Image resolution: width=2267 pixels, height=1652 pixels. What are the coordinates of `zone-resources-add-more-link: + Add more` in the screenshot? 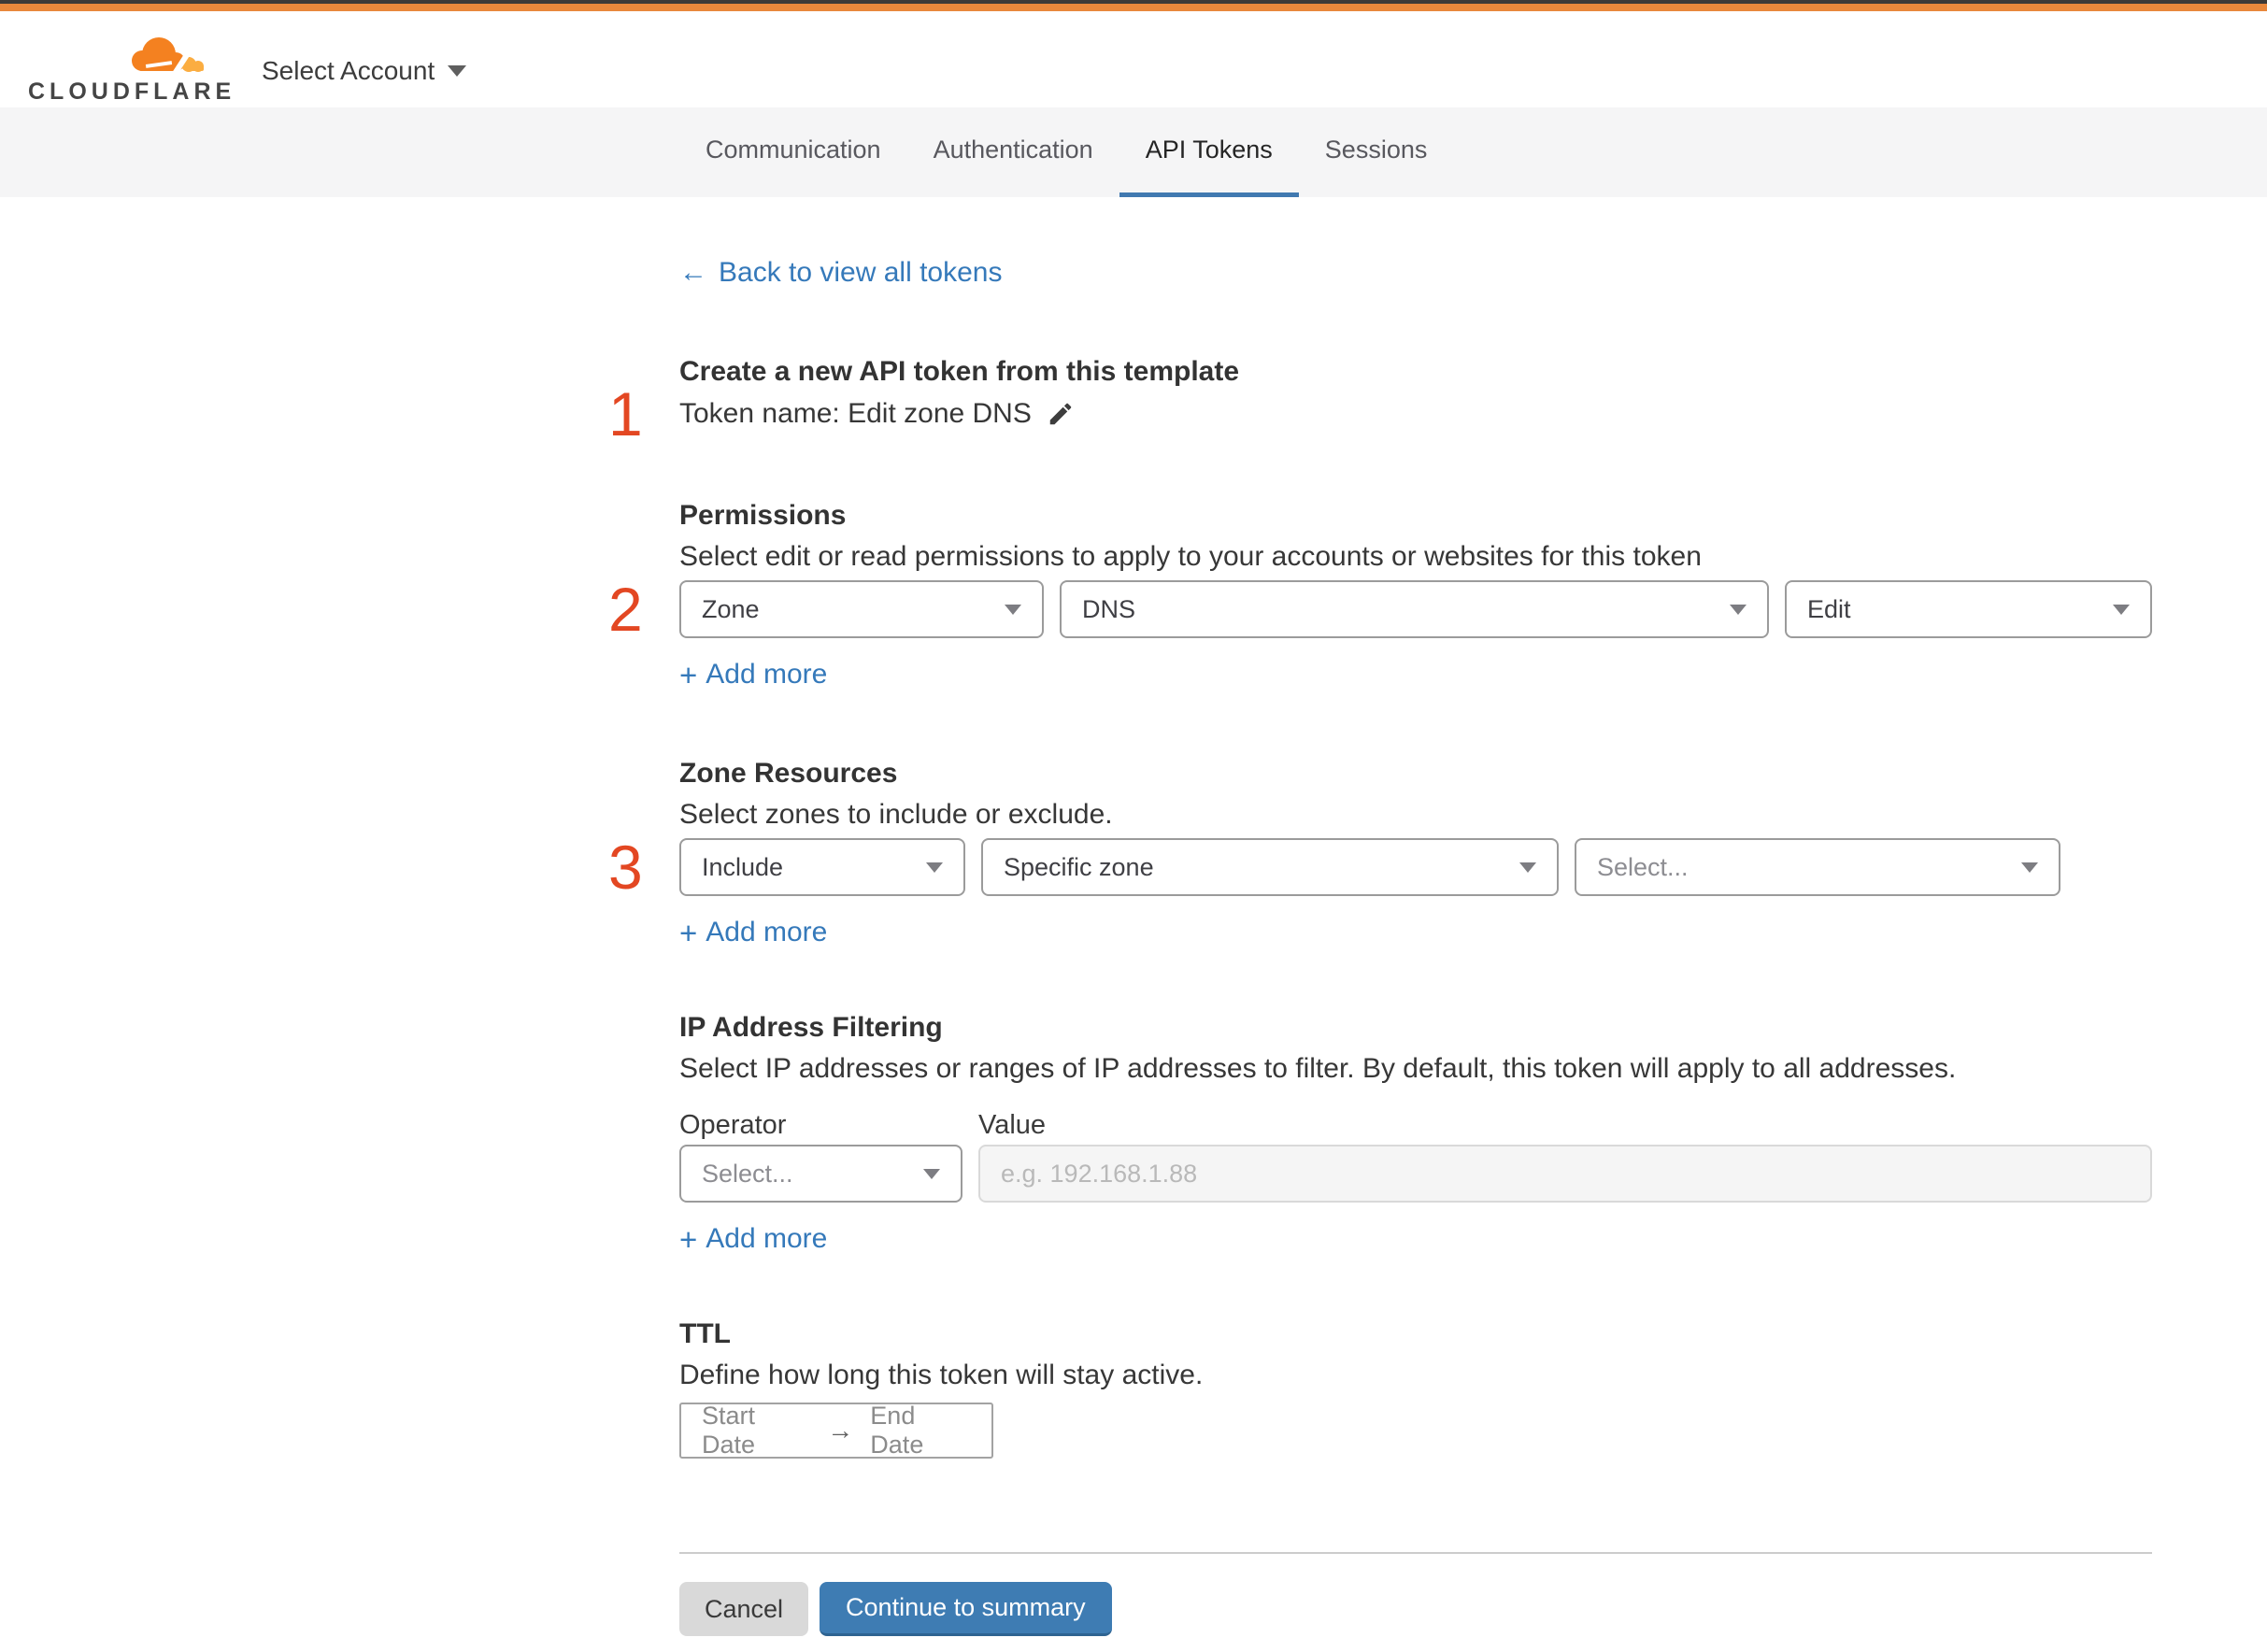 It's located at (753, 933).